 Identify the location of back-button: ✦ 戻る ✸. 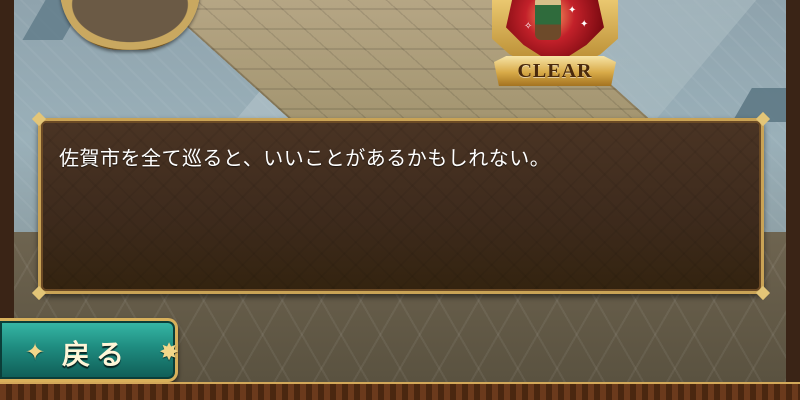
(89, 350).